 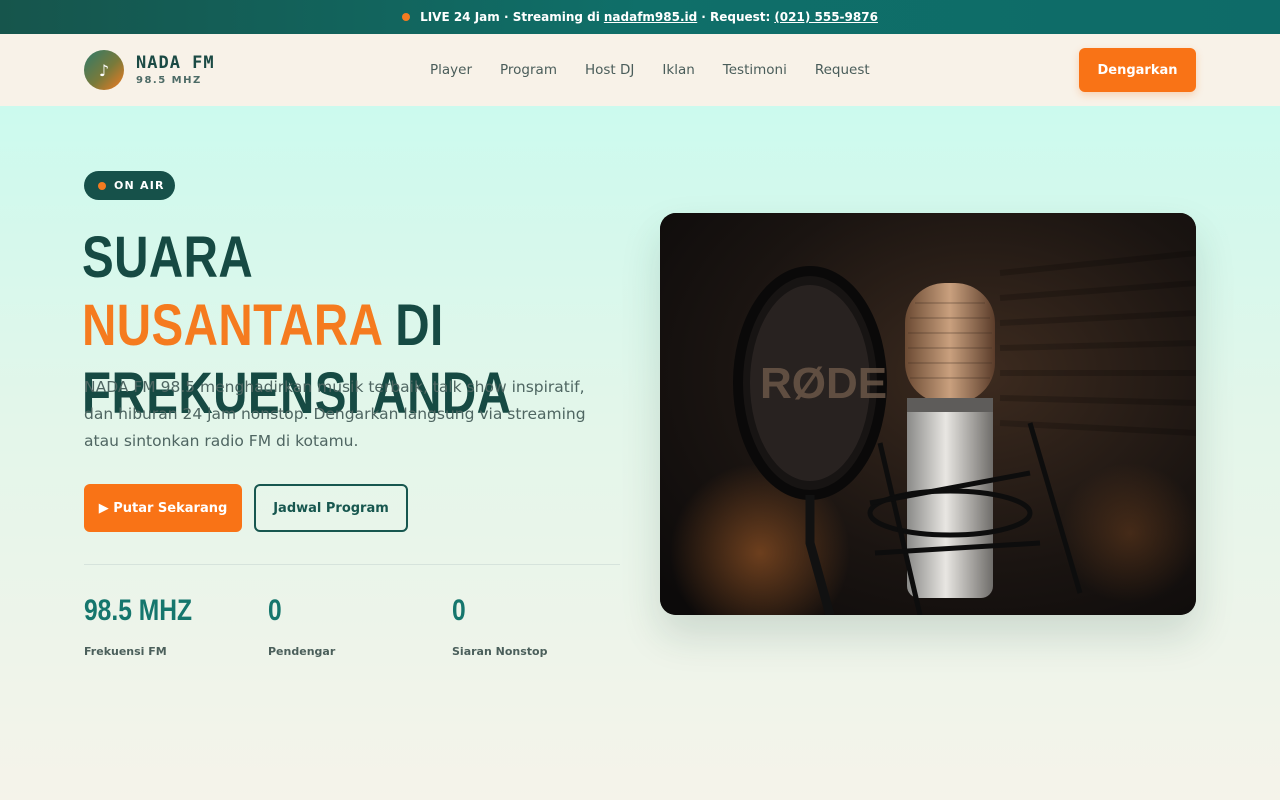 What do you see at coordinates (352, 564) in the screenshot?
I see `stats-divider` at bounding box center [352, 564].